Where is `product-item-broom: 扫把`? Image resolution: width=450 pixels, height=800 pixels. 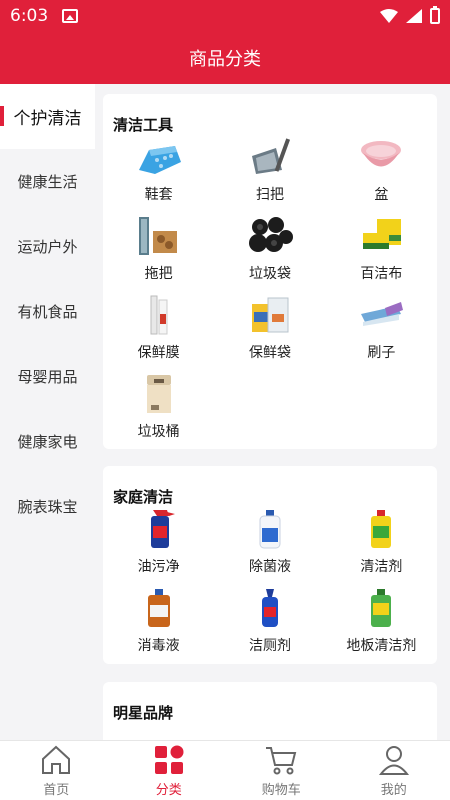
product-item-broom: 扫把 is located at coordinates (269, 173).